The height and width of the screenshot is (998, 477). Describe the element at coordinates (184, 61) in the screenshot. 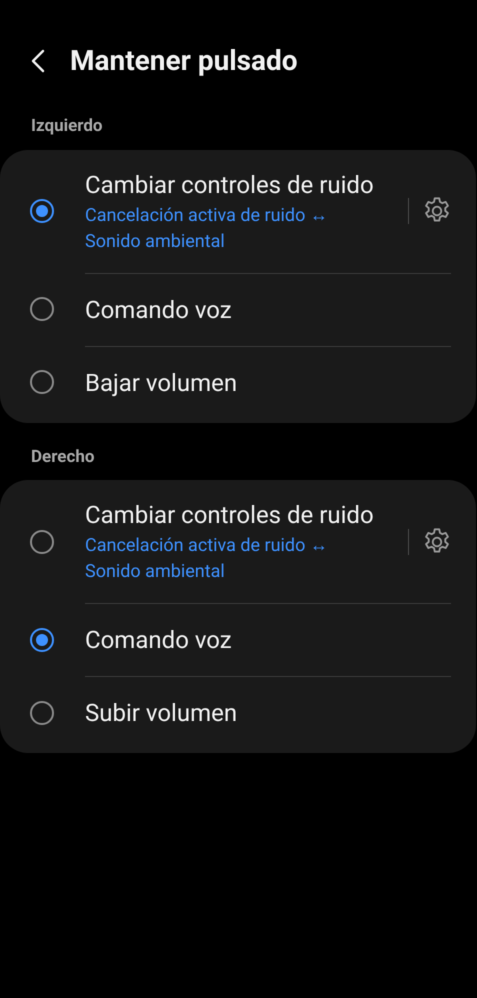

I see `page-title: Mantener pulsado` at that location.